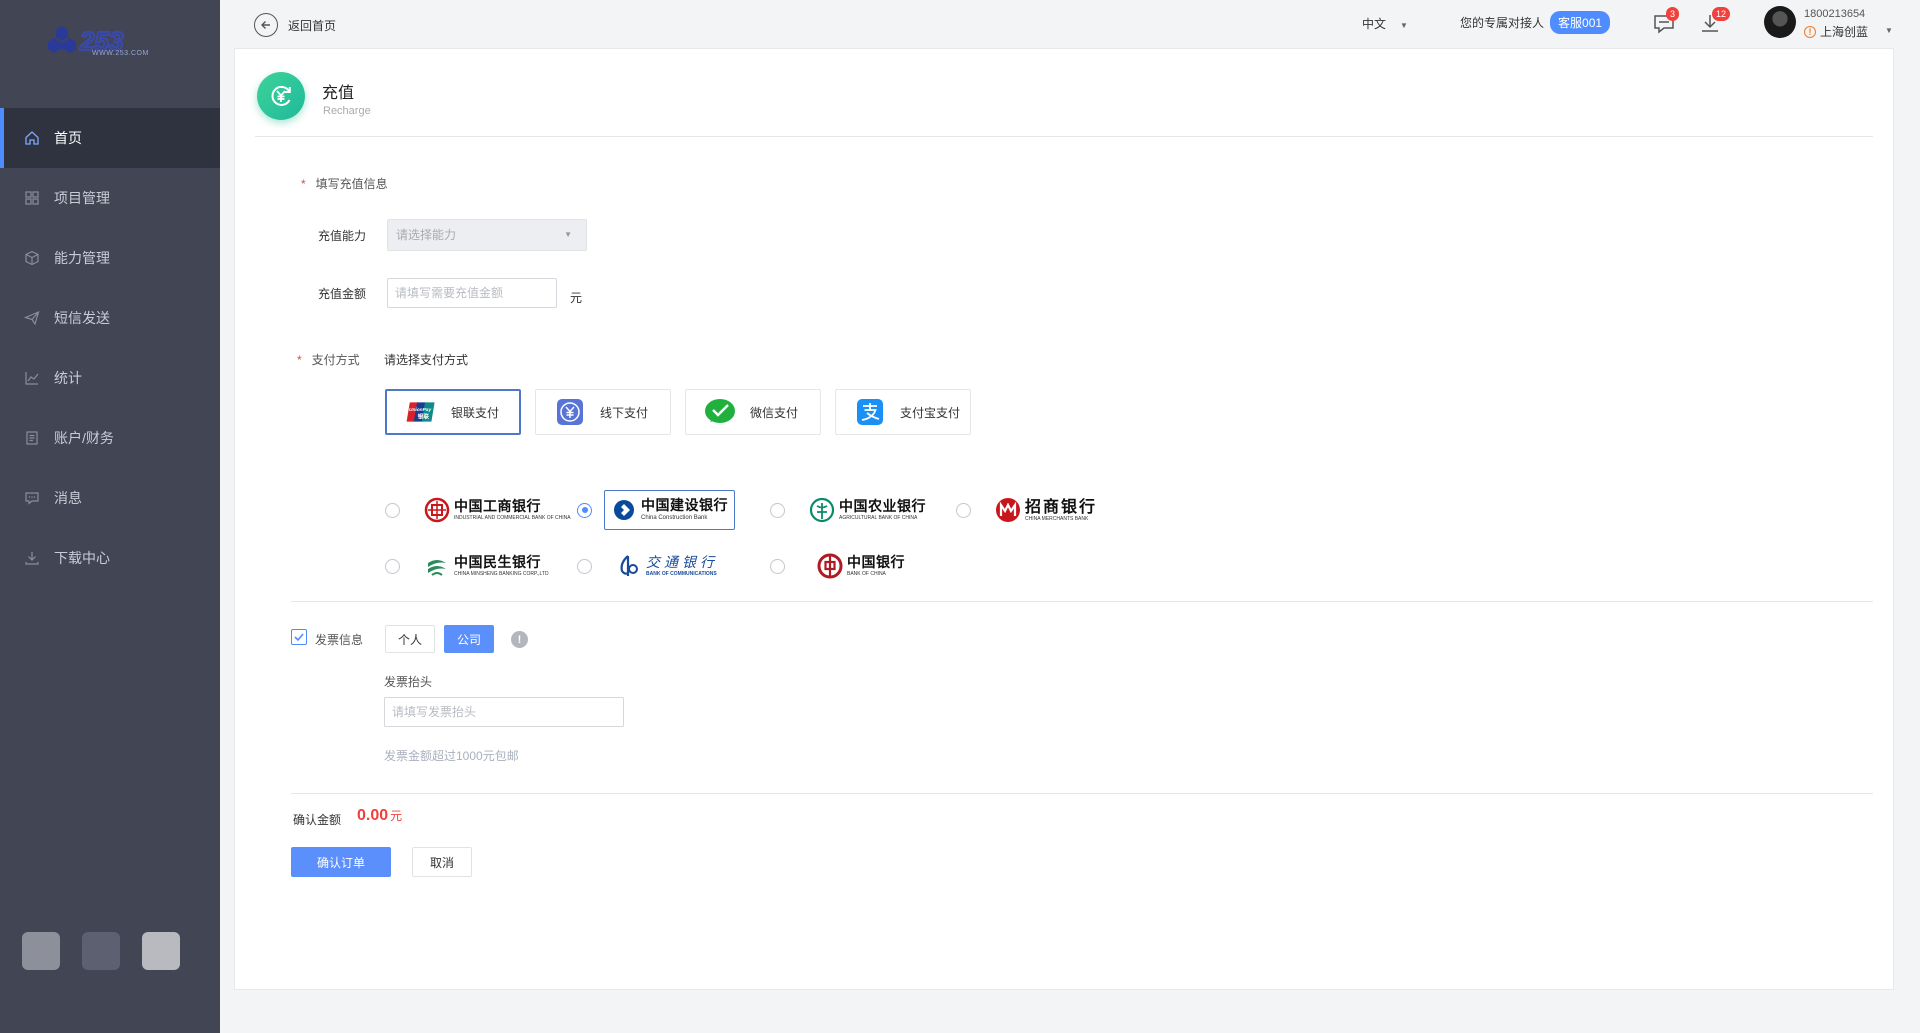  I want to click on logo-text: WWW.253.COM, so click(120, 53).